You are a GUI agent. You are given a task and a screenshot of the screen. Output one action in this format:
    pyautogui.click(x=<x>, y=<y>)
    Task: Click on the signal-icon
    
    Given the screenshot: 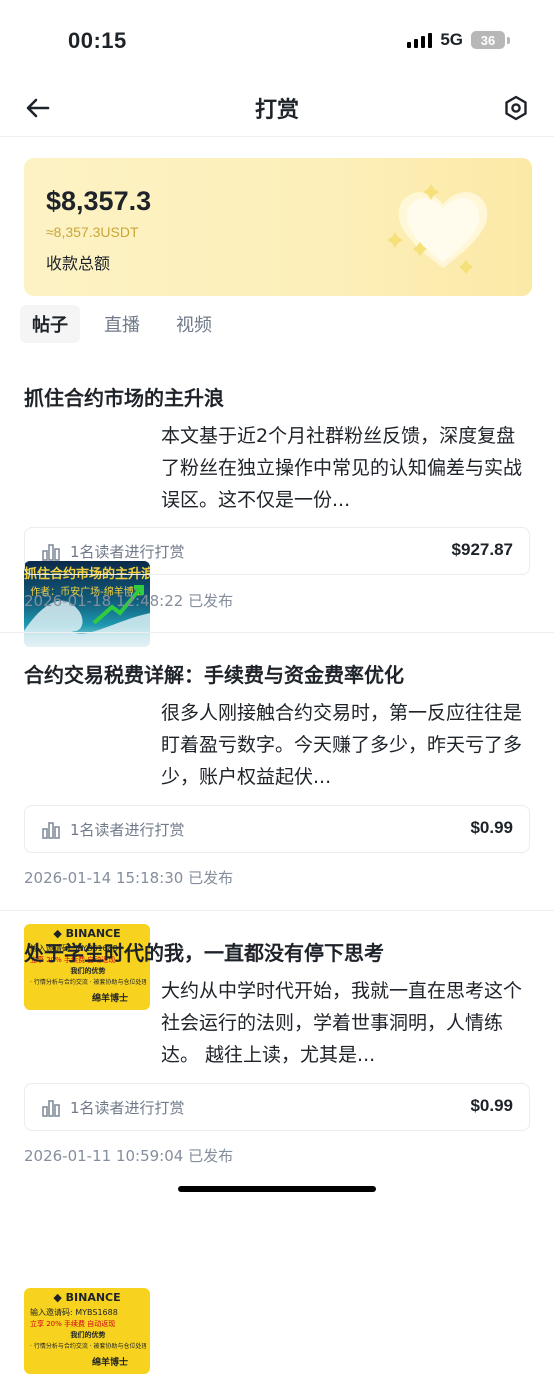 What is the action you would take?
    pyautogui.click(x=420, y=40)
    